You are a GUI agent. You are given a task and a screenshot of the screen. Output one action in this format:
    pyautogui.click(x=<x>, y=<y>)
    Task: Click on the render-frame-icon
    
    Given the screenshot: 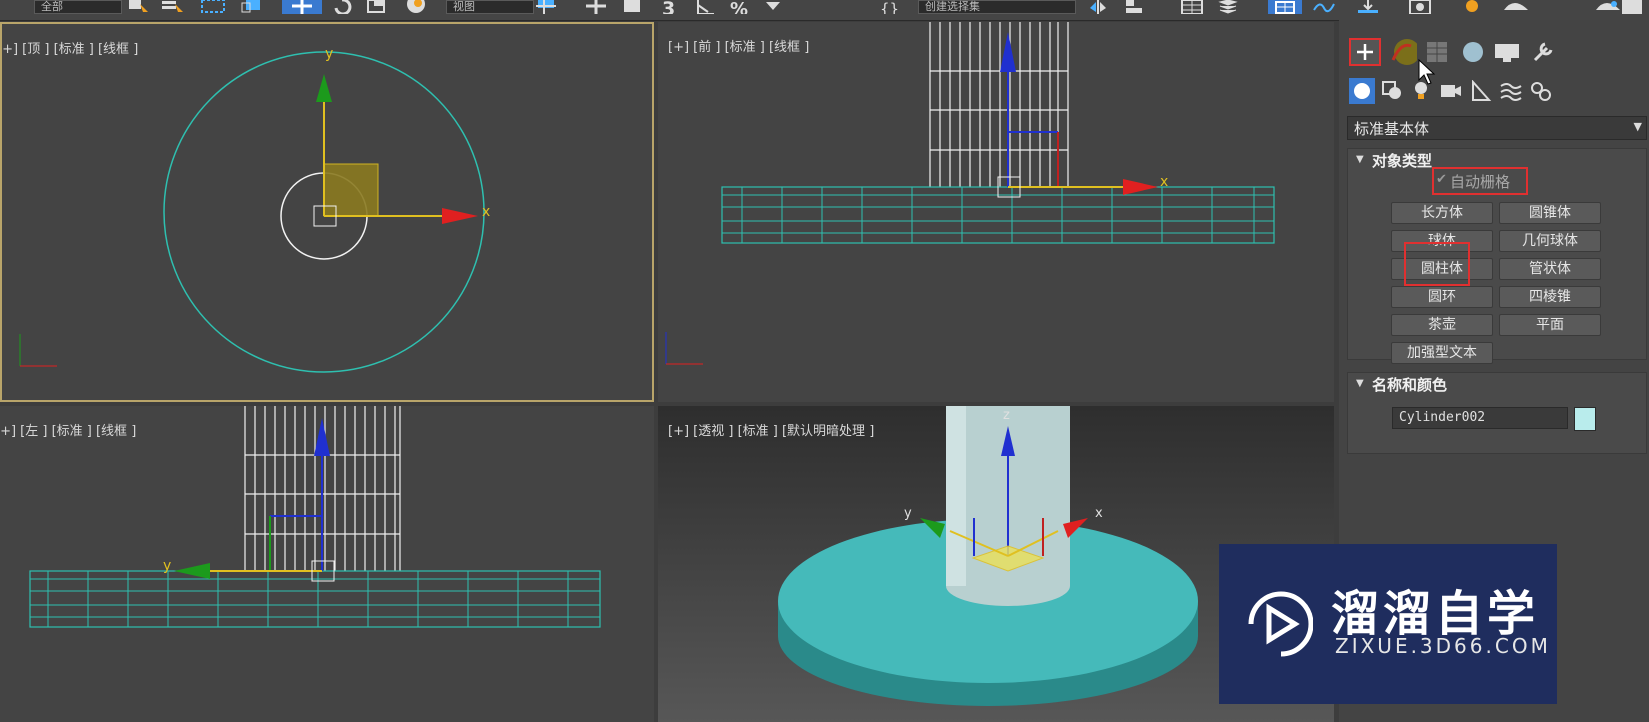 What is the action you would take?
    pyautogui.click(x=1517, y=7)
    